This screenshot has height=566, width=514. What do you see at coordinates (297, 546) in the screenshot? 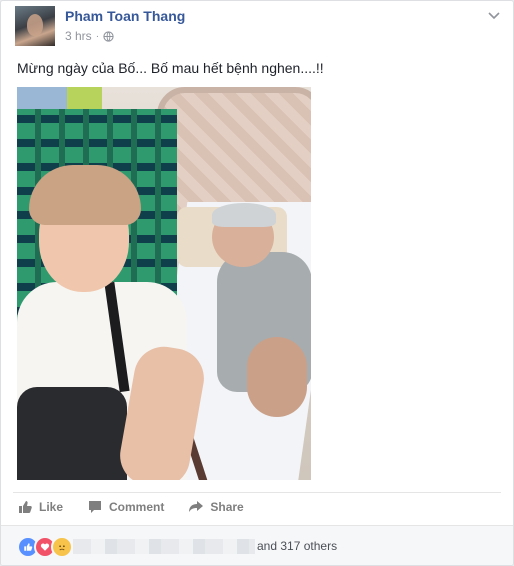
I see `reactions-others-link: and 317 others` at bounding box center [297, 546].